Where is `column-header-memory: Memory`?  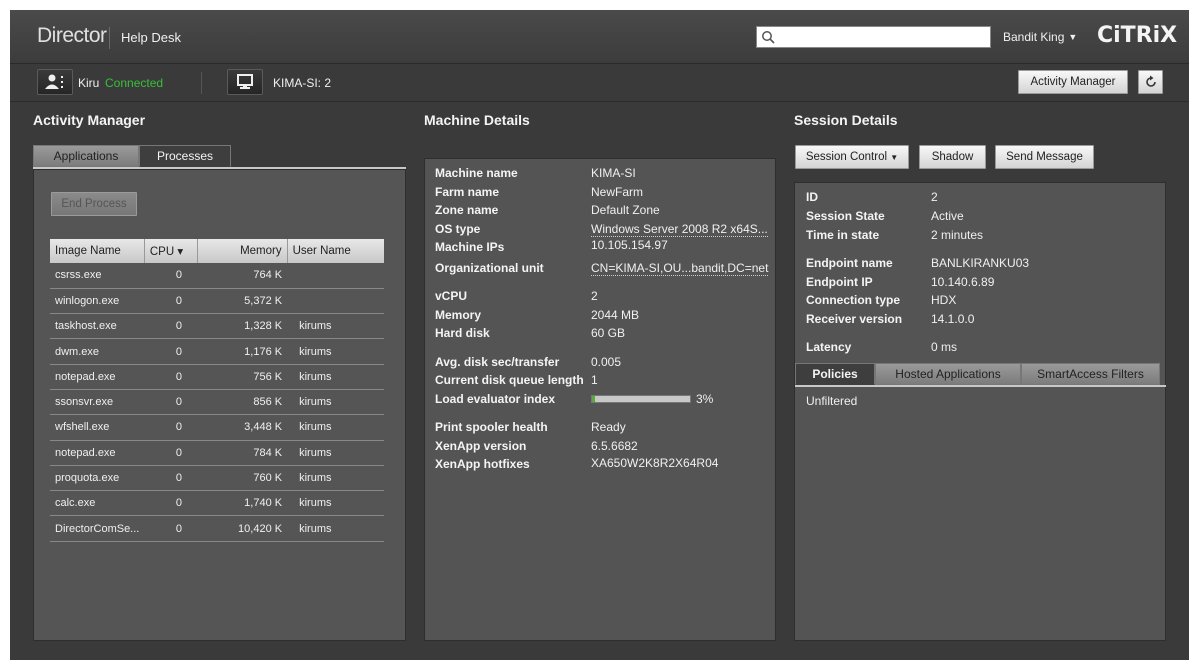
column-header-memory: Memory is located at coordinates (242, 251).